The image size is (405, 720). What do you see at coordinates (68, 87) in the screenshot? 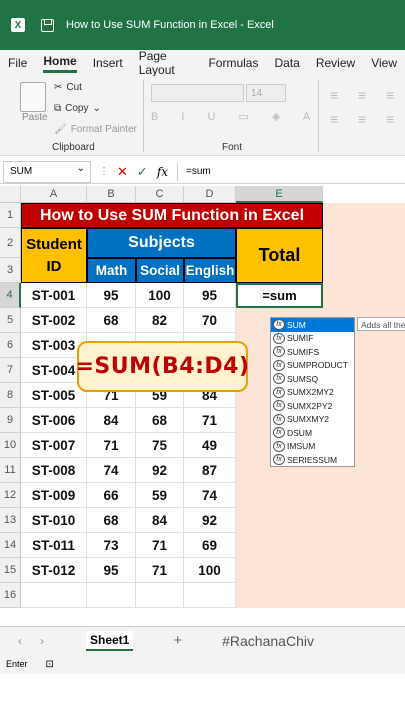
I see `cut-button: ✂ Cut` at bounding box center [68, 87].